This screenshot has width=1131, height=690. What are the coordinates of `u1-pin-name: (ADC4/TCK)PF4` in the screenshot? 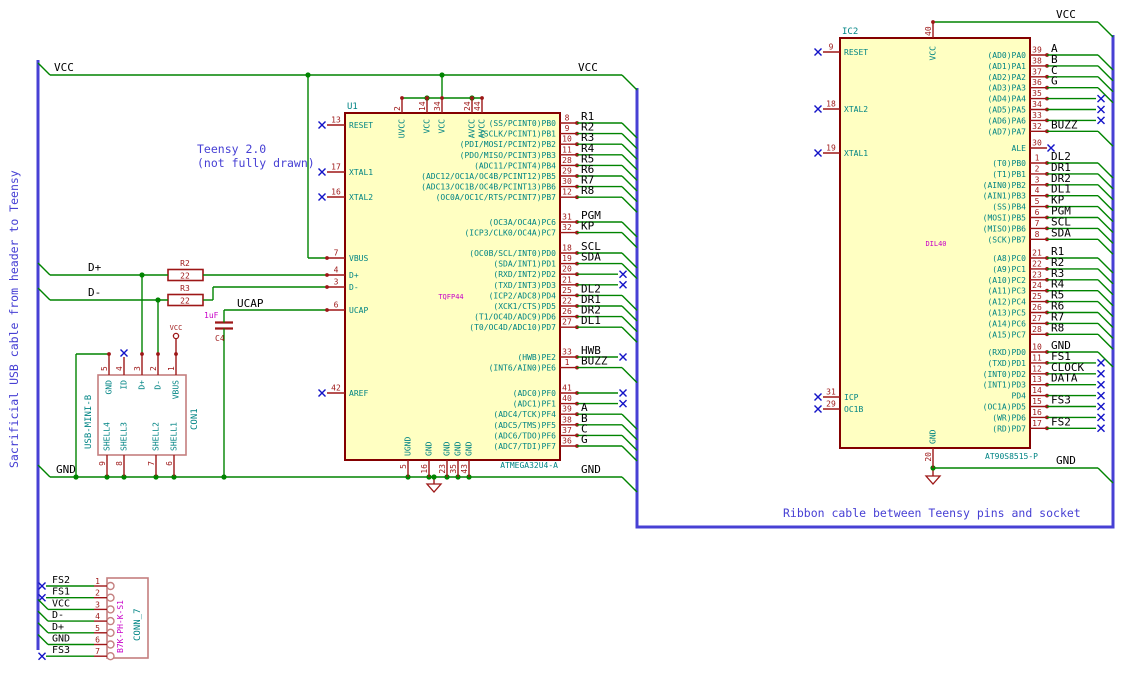 It's located at (524, 414).